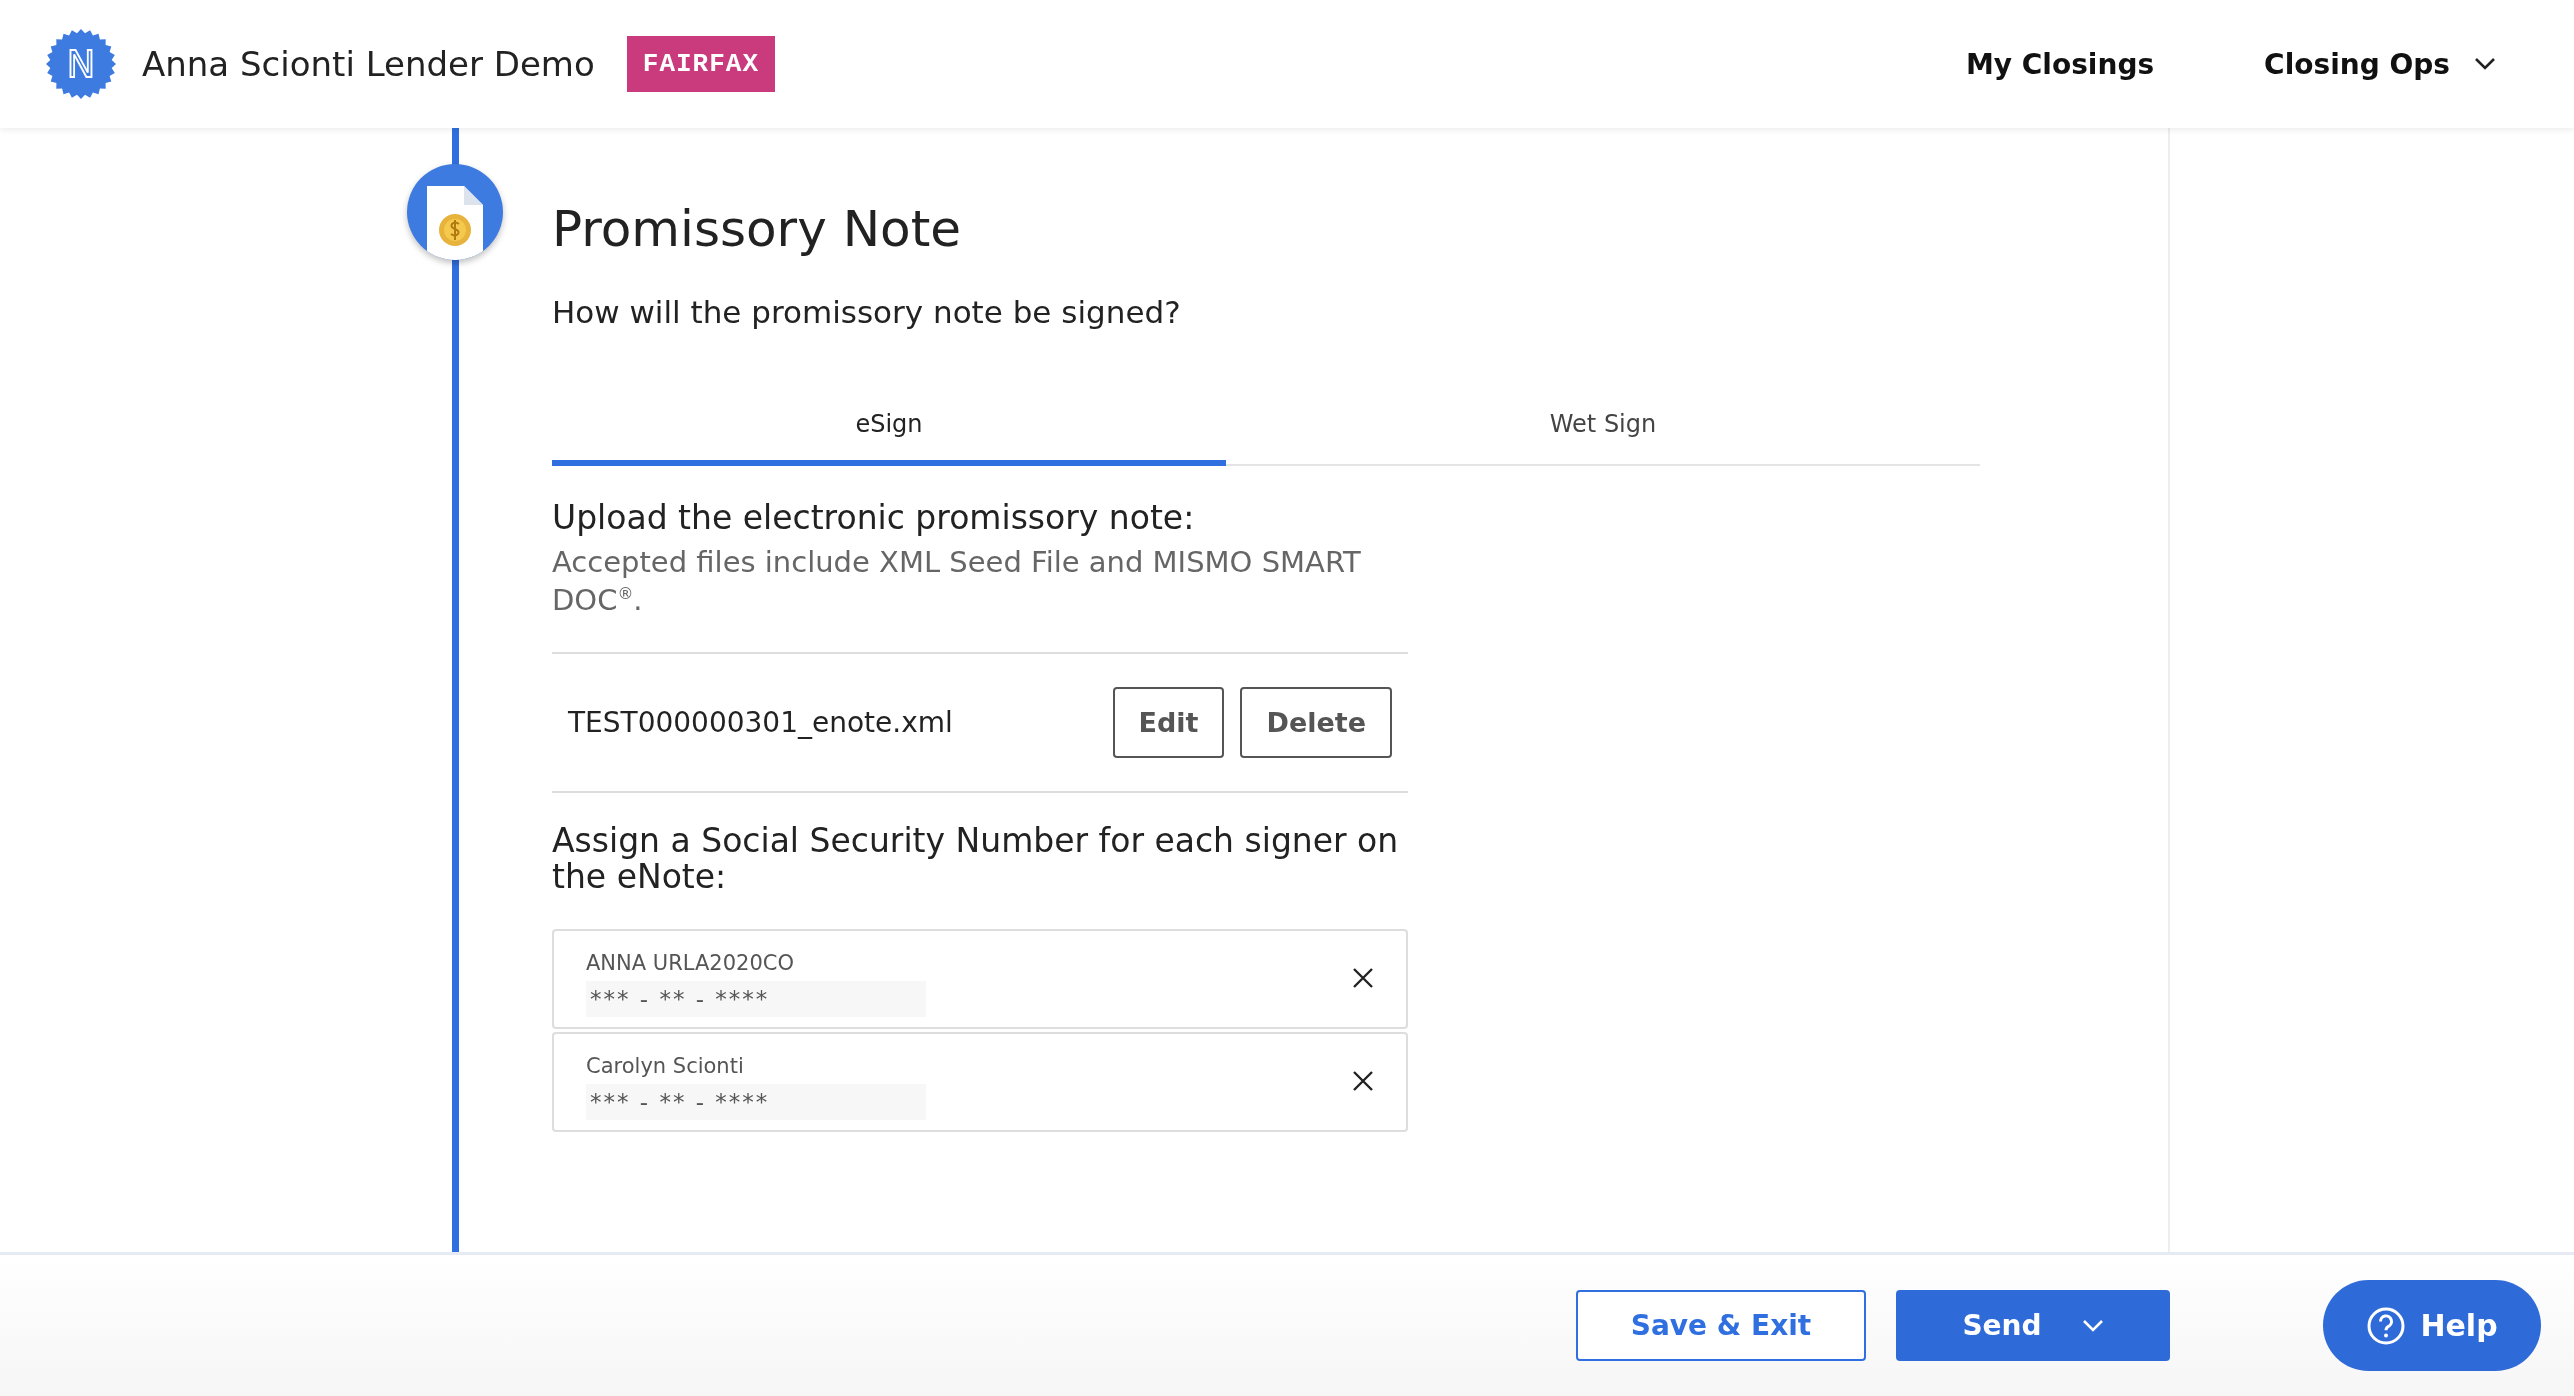 This screenshot has height=1396, width=2574. Describe the element at coordinates (760, 722) in the screenshot. I see `file-name: TEST000000301_enote.xml` at that location.